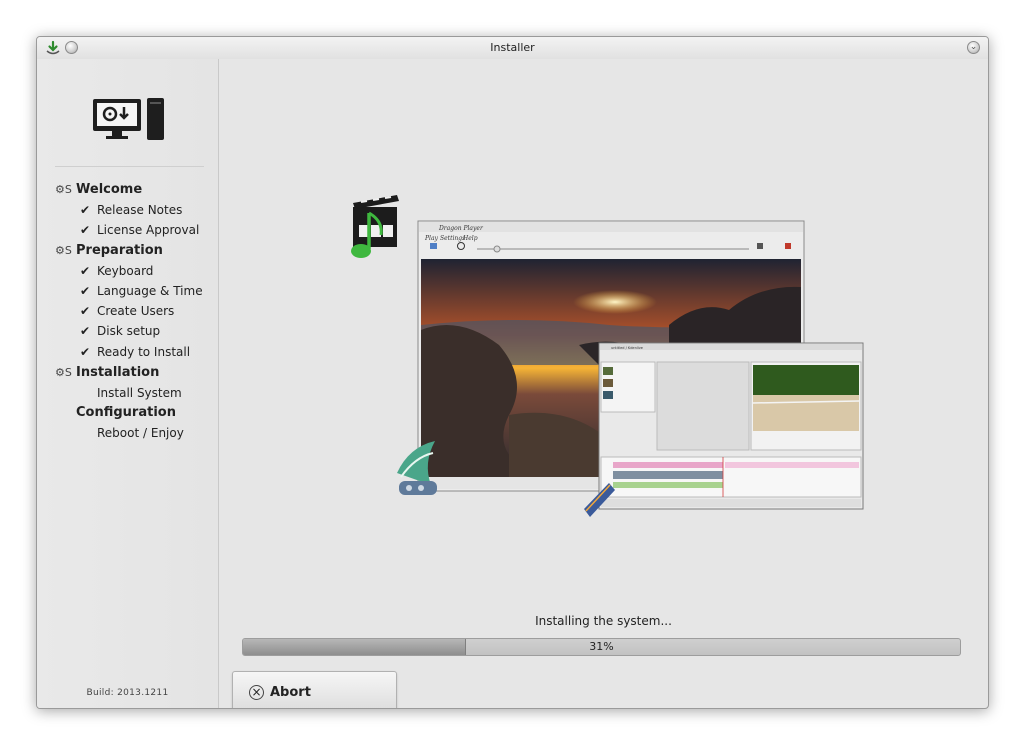 This screenshot has width=1024, height=745. Describe the element at coordinates (470, 238) in the screenshot. I see `player-menu-help: Help` at that location.